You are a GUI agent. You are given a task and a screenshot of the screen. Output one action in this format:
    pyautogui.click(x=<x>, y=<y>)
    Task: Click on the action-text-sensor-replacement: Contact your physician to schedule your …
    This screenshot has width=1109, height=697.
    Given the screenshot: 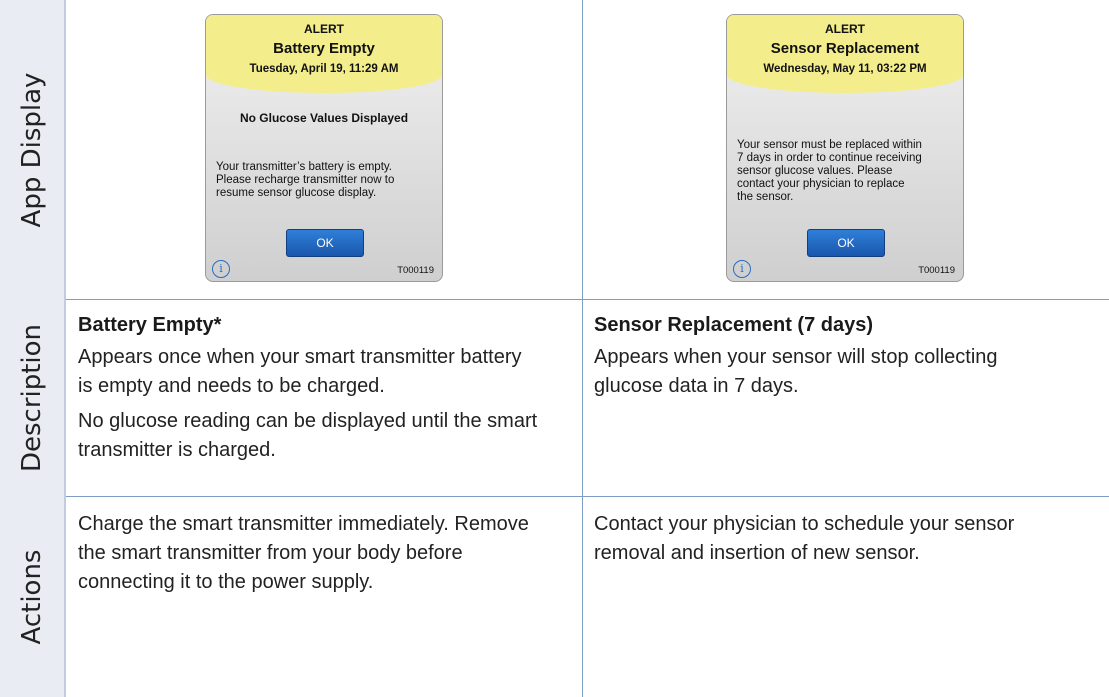 What is the action you would take?
    pyautogui.click(x=804, y=539)
    